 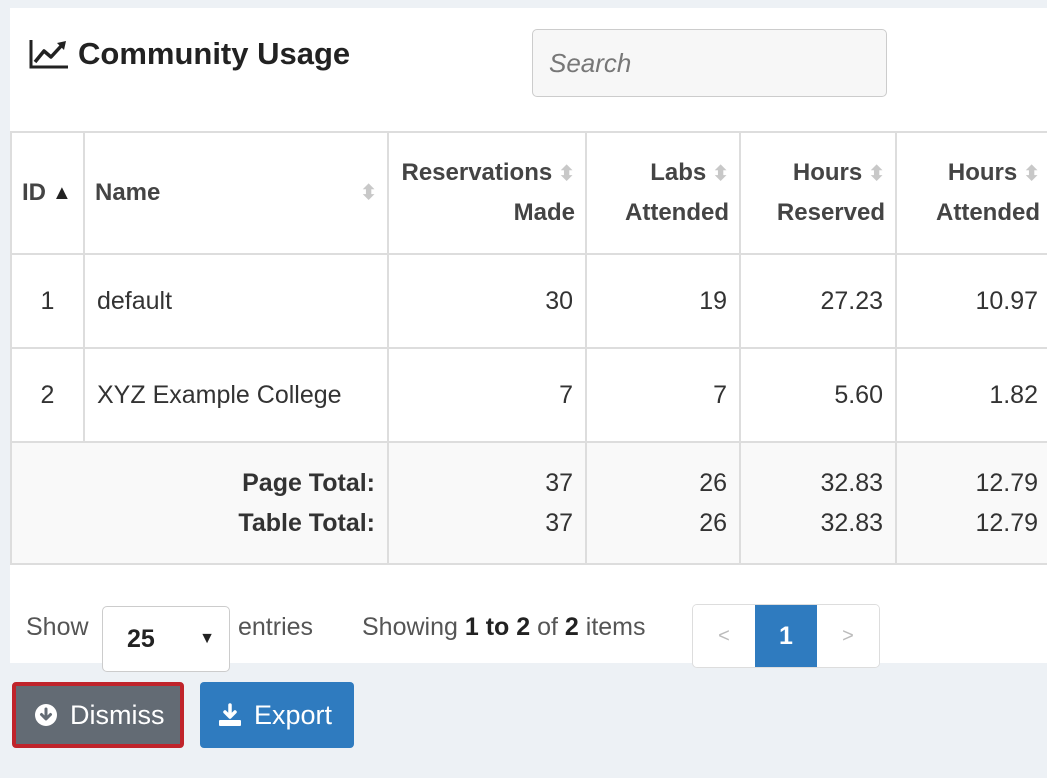 What do you see at coordinates (199, 503) in the screenshot?
I see `totals-labels: Page Total: Table Total:` at bounding box center [199, 503].